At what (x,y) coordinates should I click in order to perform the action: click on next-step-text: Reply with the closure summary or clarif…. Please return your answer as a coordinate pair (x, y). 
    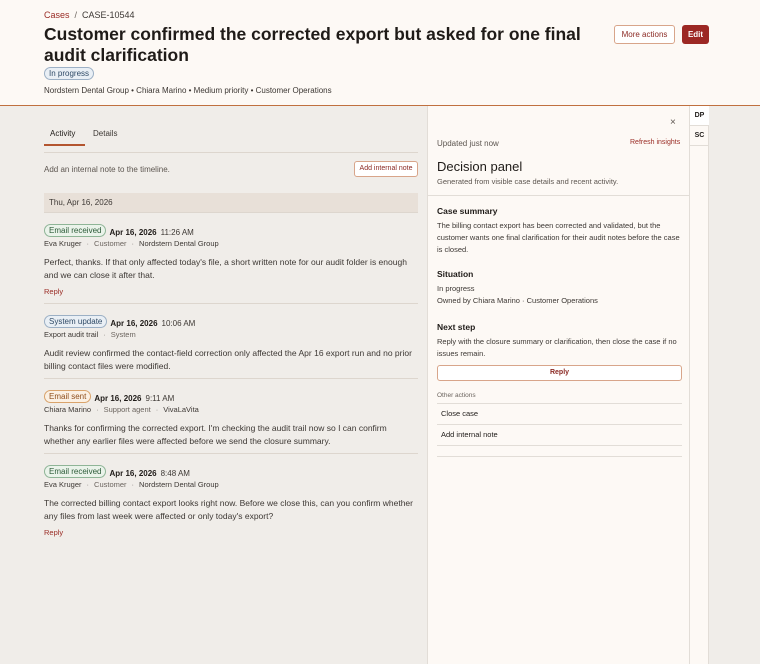
    Looking at the image, I should click on (557, 347).